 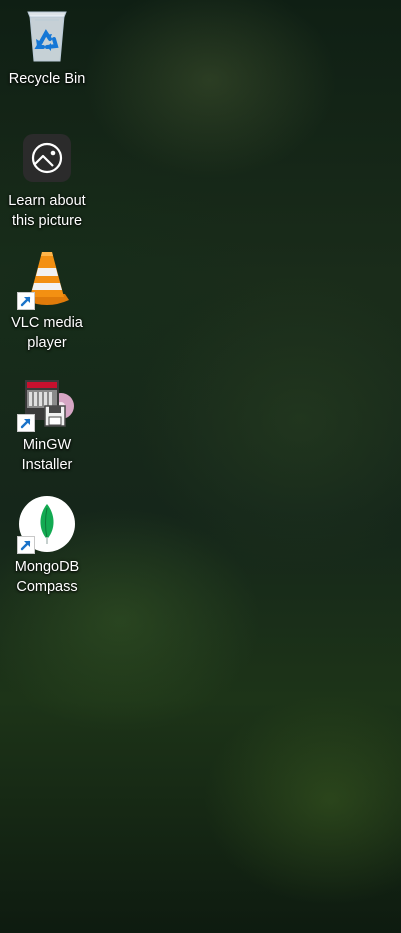 I want to click on desktop-icon-label: VLC media player, so click(x=47, y=333).